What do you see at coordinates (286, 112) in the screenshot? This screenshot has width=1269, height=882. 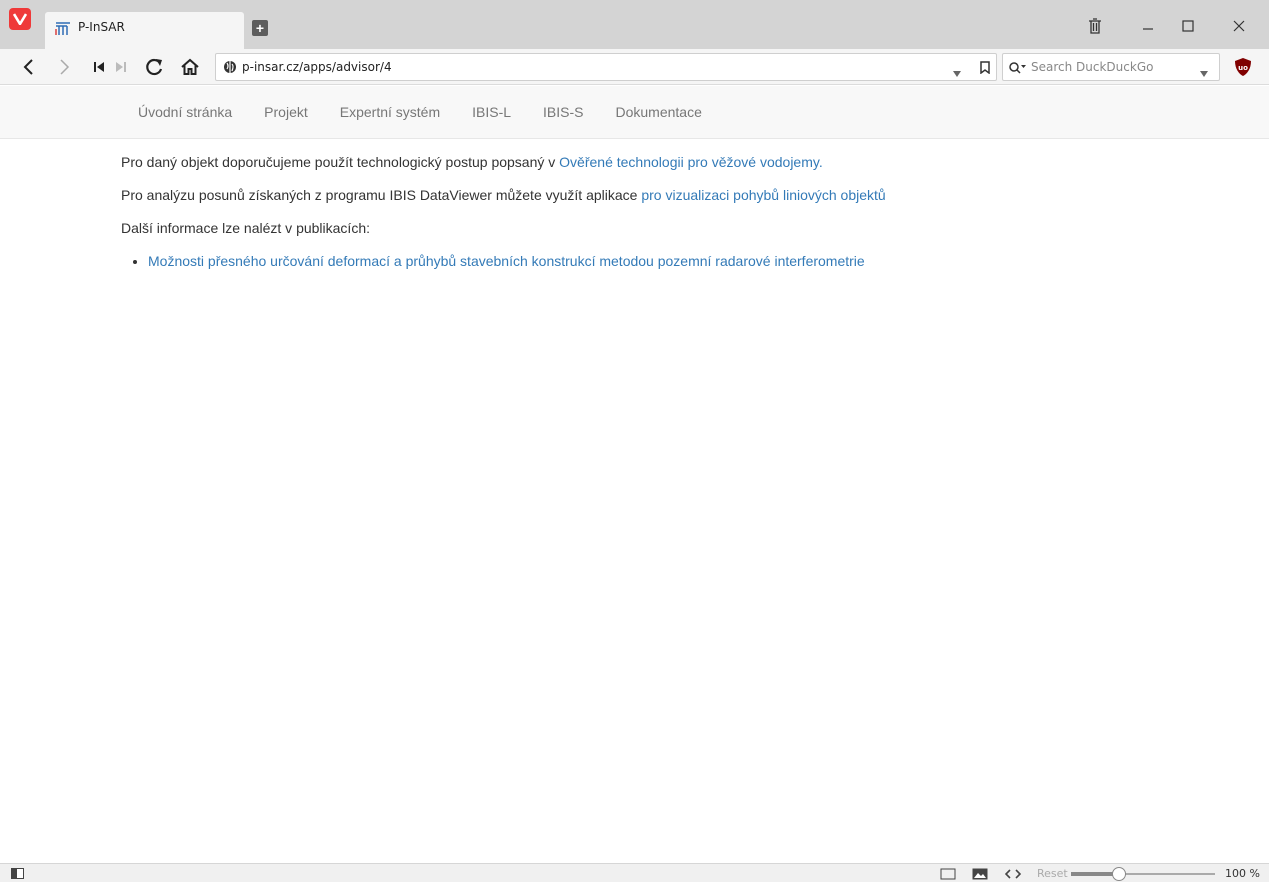 I see `nav-item-projekt: Projekt` at bounding box center [286, 112].